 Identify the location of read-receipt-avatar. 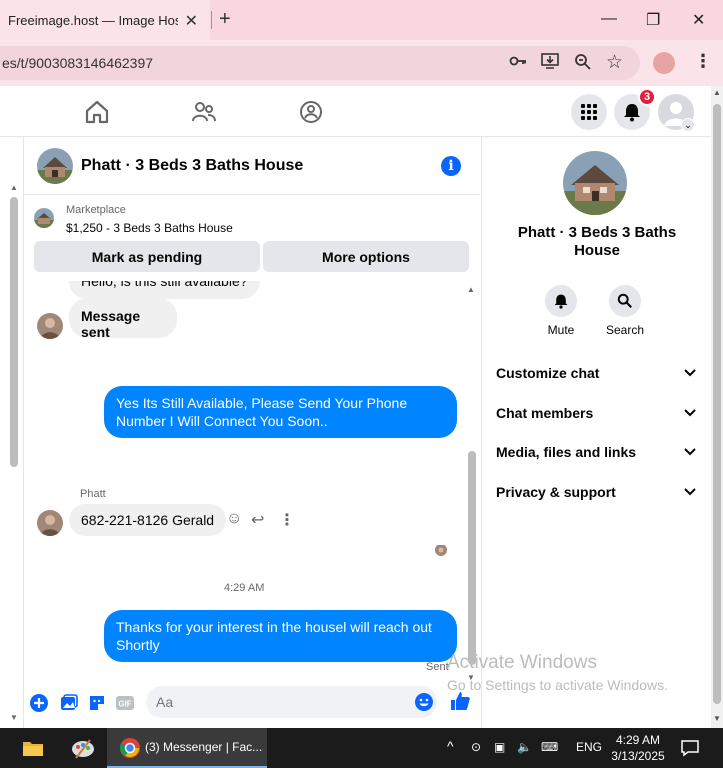
(441, 550).